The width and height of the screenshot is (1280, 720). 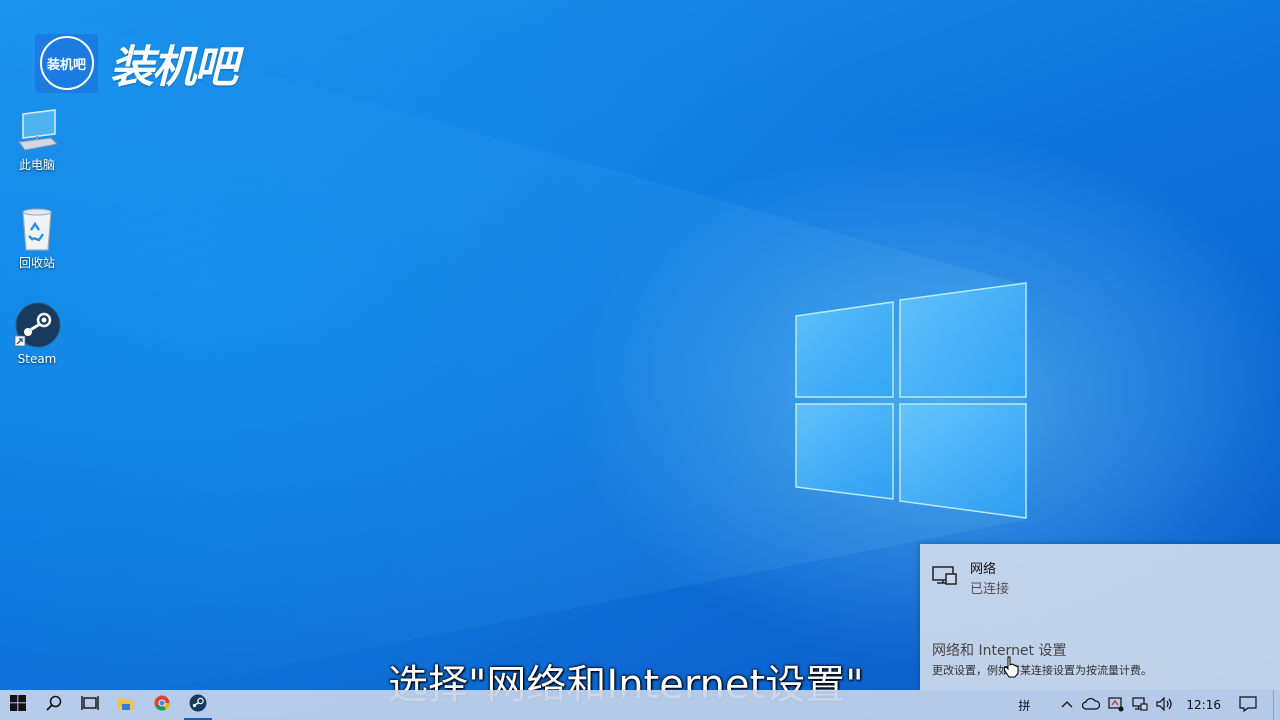 What do you see at coordinates (970, 581) in the screenshot?
I see `network-connection-item: 网络 已连接` at bounding box center [970, 581].